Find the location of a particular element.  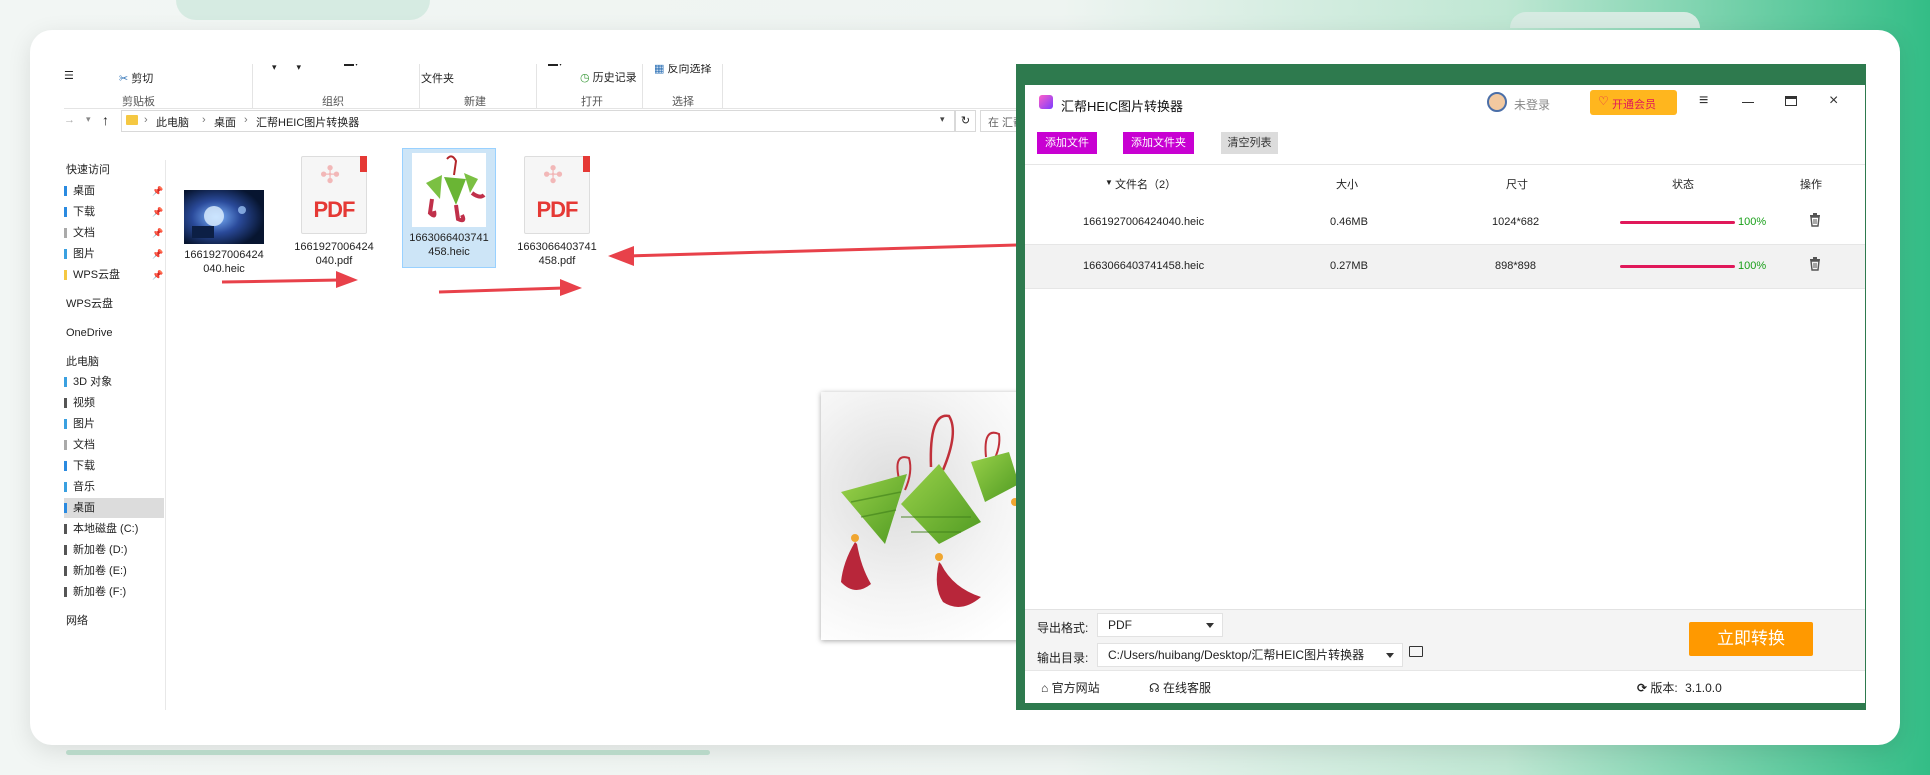

add-file-button: 添加文件 is located at coordinates (1067, 143).